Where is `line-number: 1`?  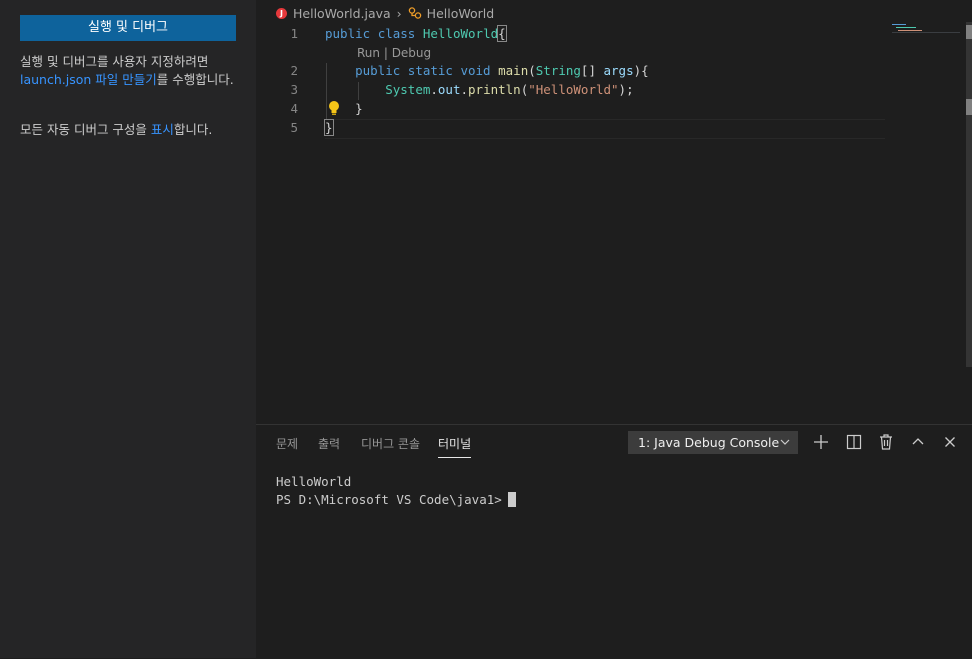
line-number: 1 is located at coordinates (294, 33).